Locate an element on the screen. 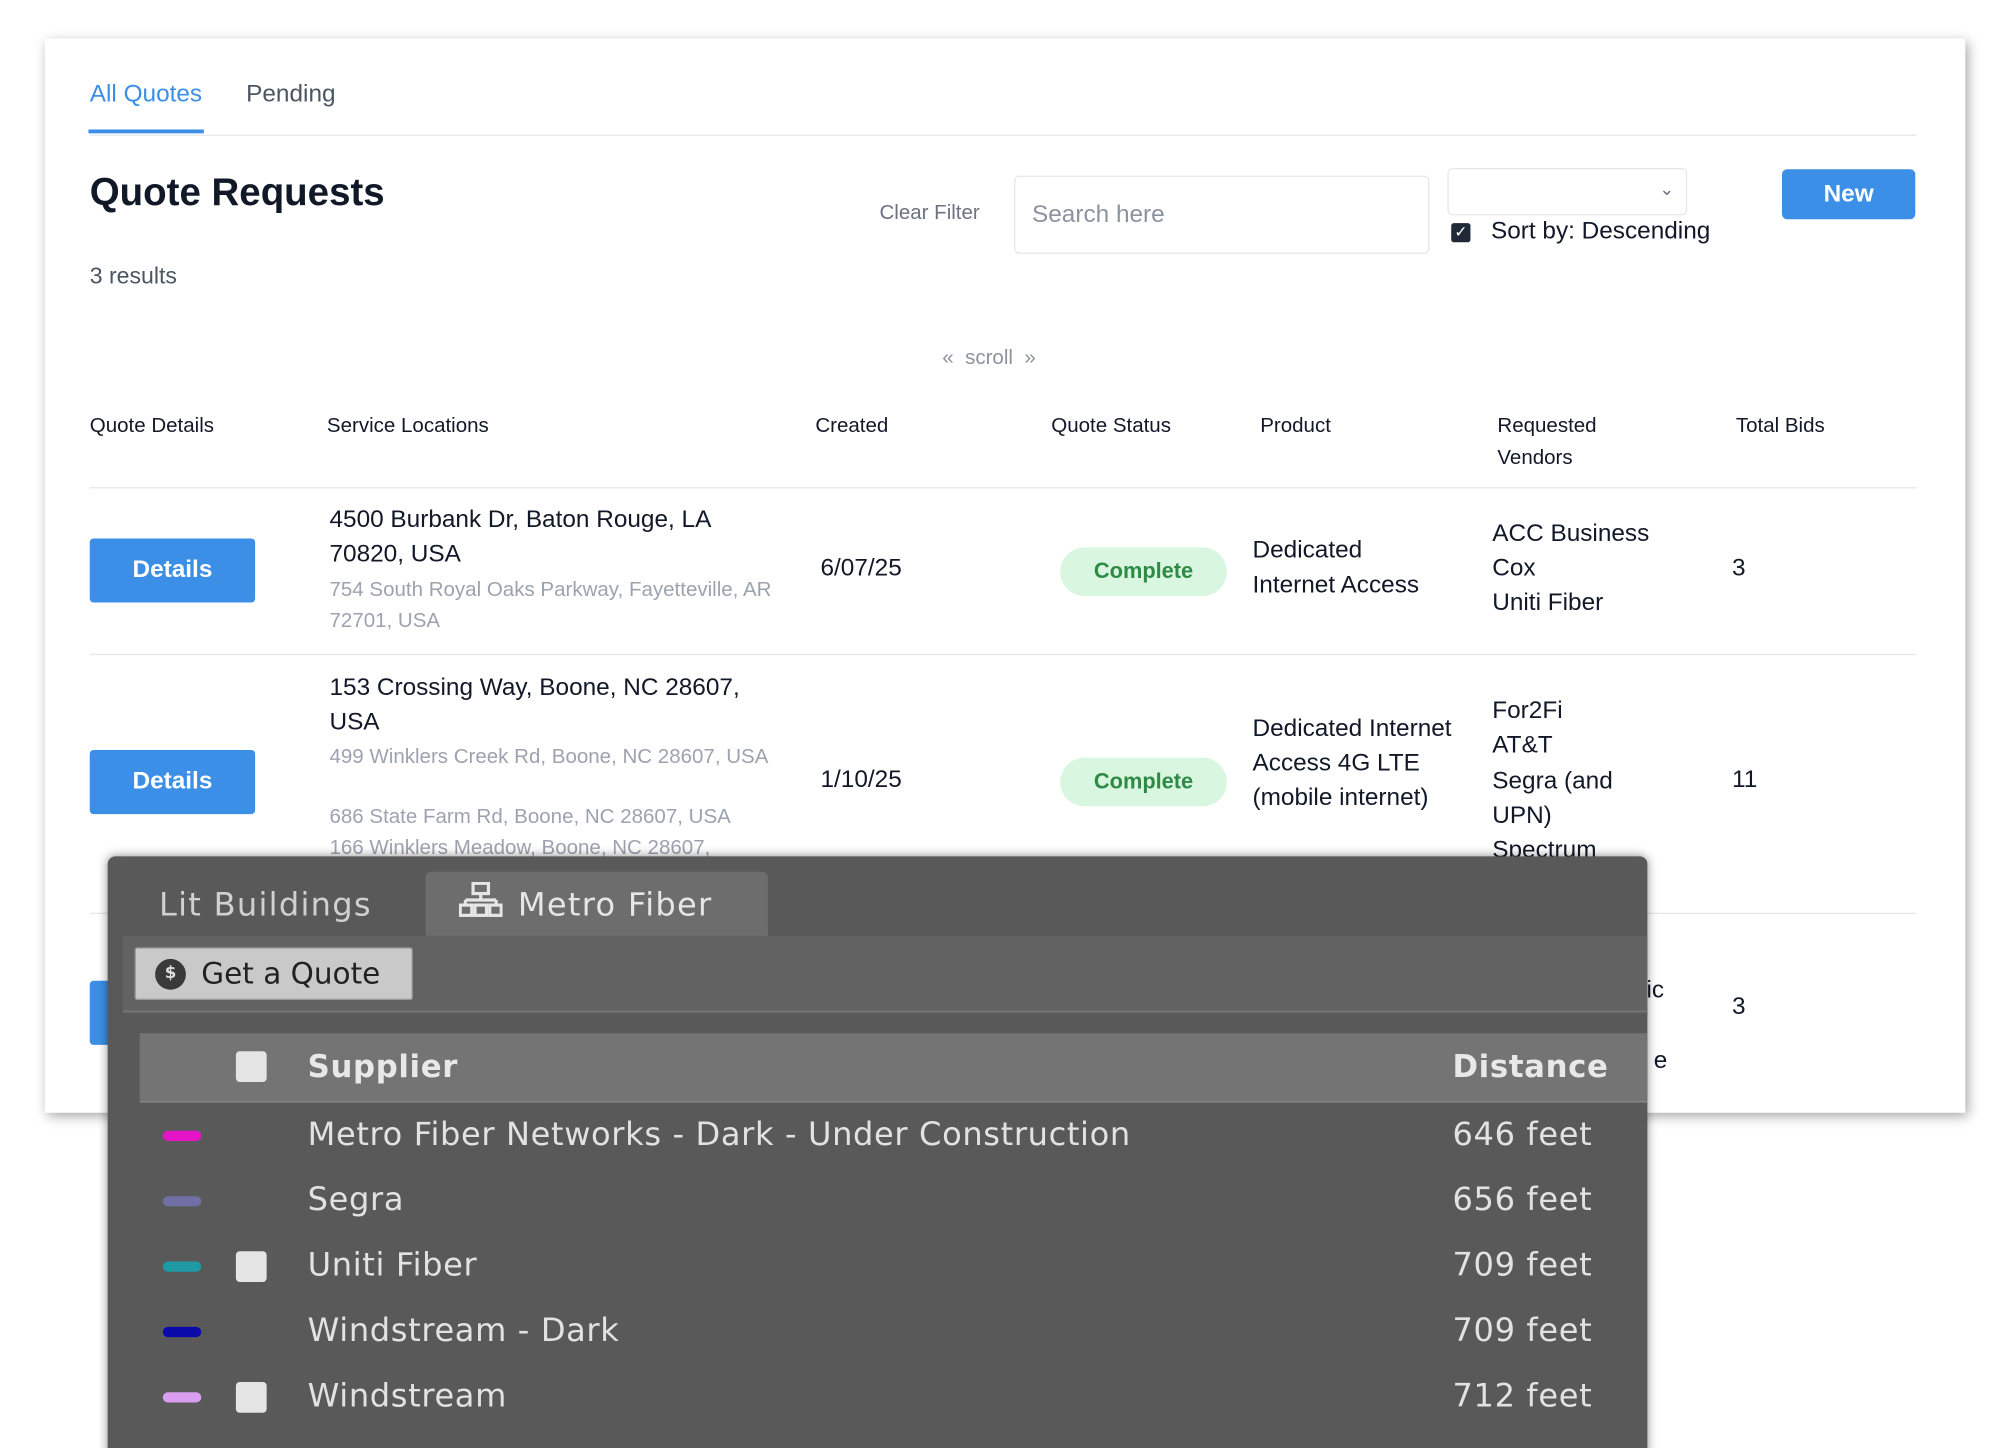 Image resolution: width=2000 pixels, height=1448 pixels. vendor: For2Fi is located at coordinates (1527, 711).